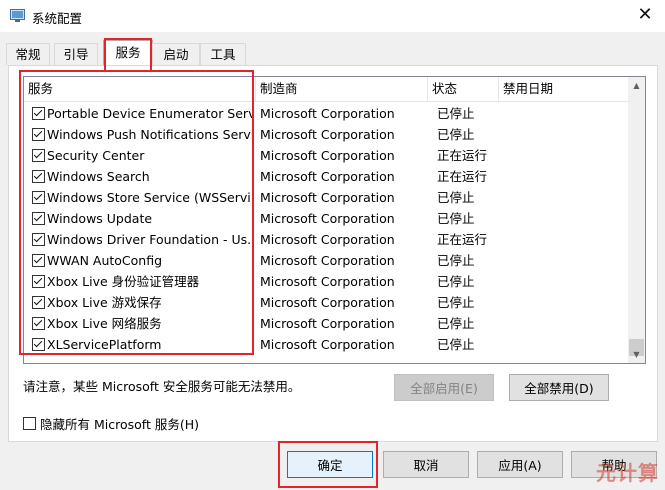  I want to click on column-header-disabled-date: 禁用日期, so click(563, 89).